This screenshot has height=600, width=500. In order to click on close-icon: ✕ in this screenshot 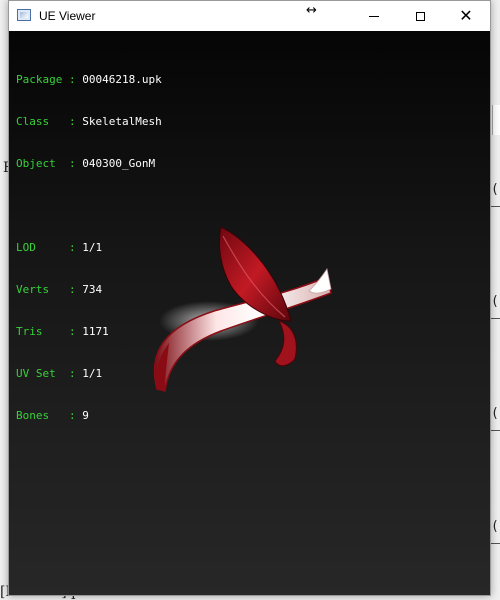, I will do `click(466, 15)`.